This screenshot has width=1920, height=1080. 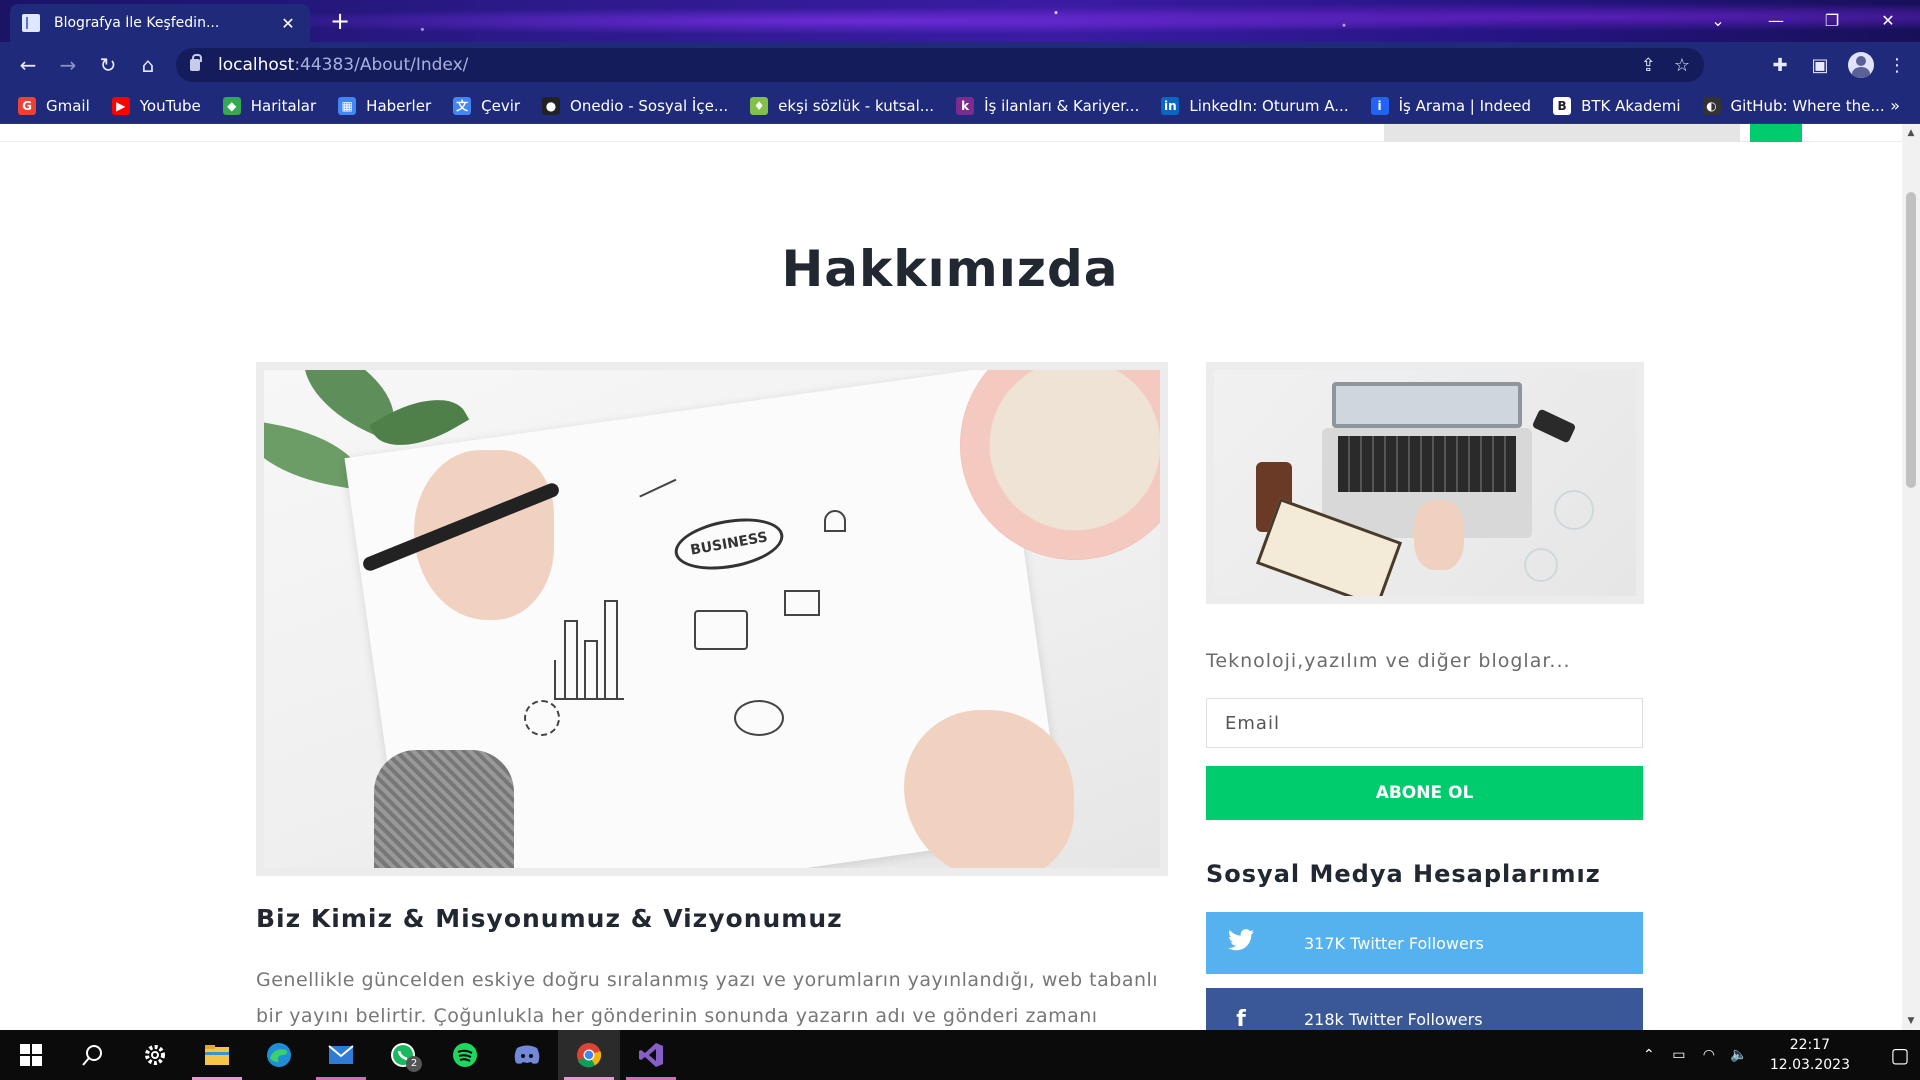 I want to click on notification-icon: ▢, so click(x=1900, y=1055).